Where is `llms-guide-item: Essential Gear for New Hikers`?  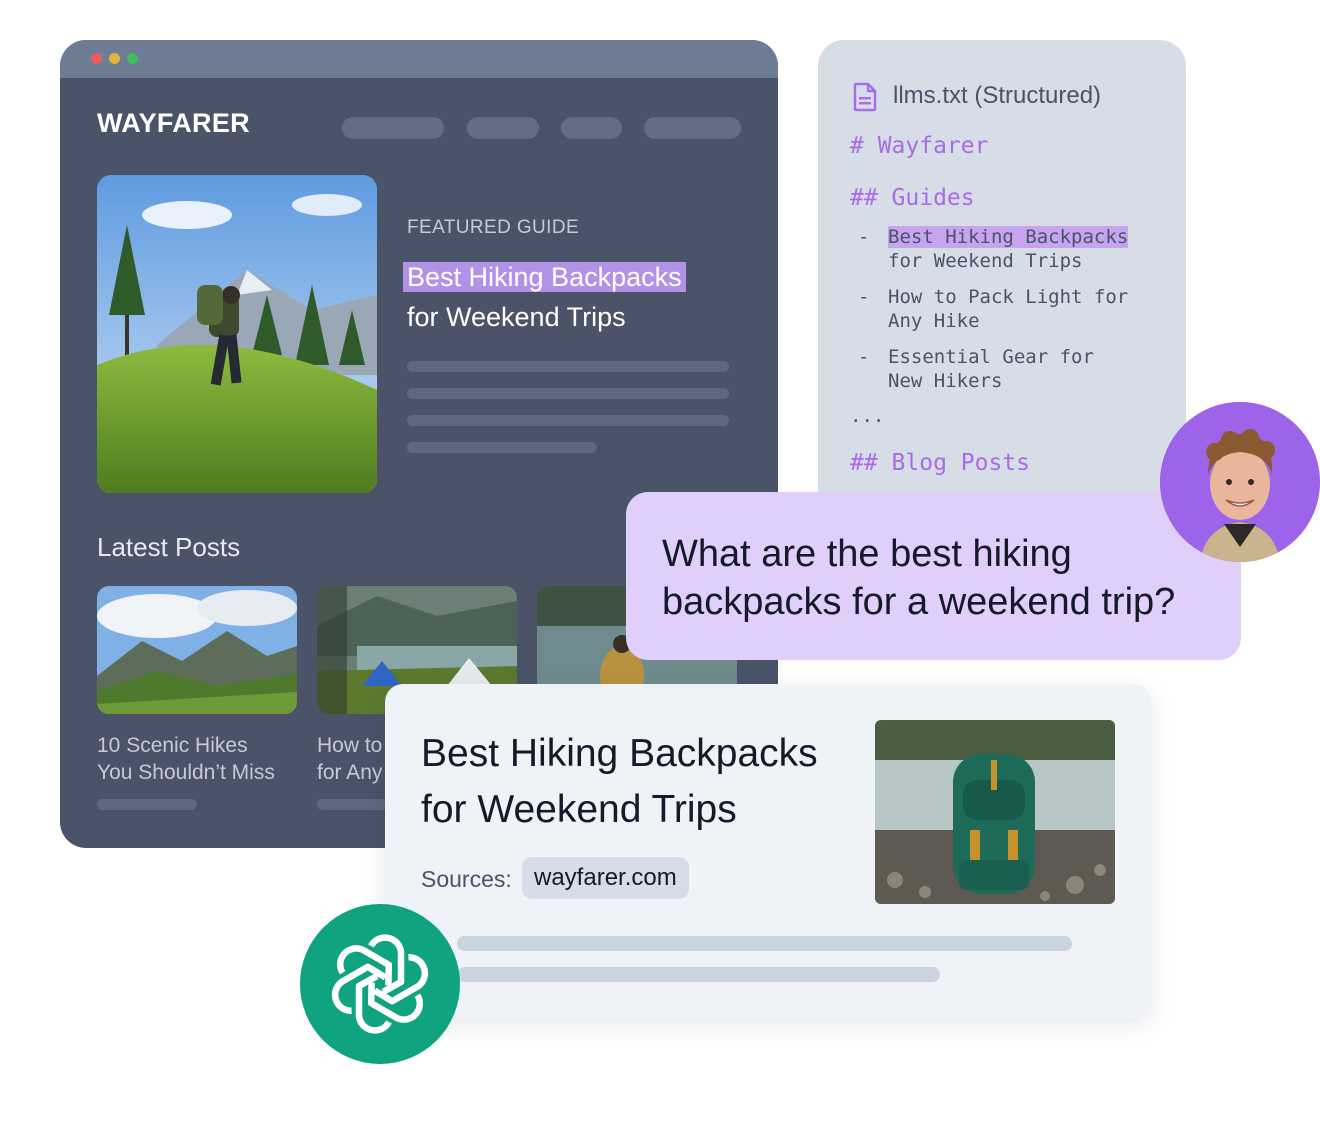 llms-guide-item: Essential Gear for New Hikers is located at coordinates (991, 369).